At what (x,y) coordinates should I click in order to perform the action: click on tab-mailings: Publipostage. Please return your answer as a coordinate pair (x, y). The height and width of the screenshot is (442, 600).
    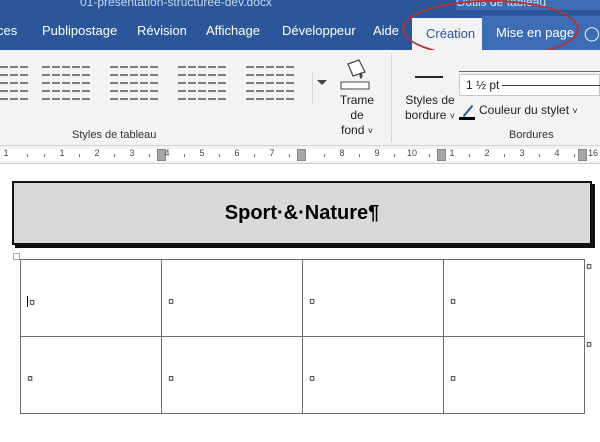
    Looking at the image, I should click on (79, 31).